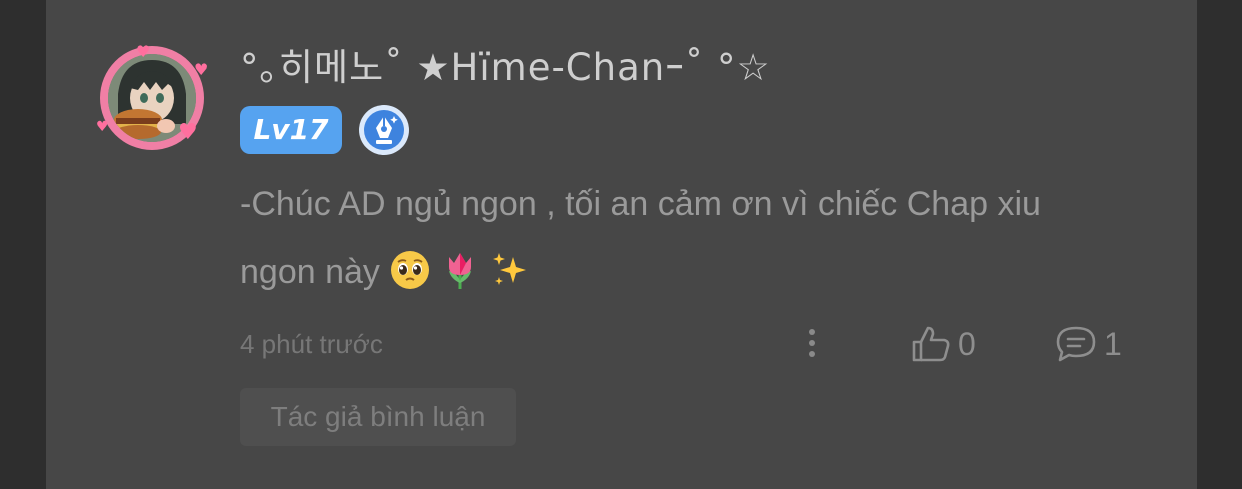 The height and width of the screenshot is (489, 1242). What do you see at coordinates (152, 96) in the screenshot?
I see `avatar: ♥ ♥ ♥ ♥` at bounding box center [152, 96].